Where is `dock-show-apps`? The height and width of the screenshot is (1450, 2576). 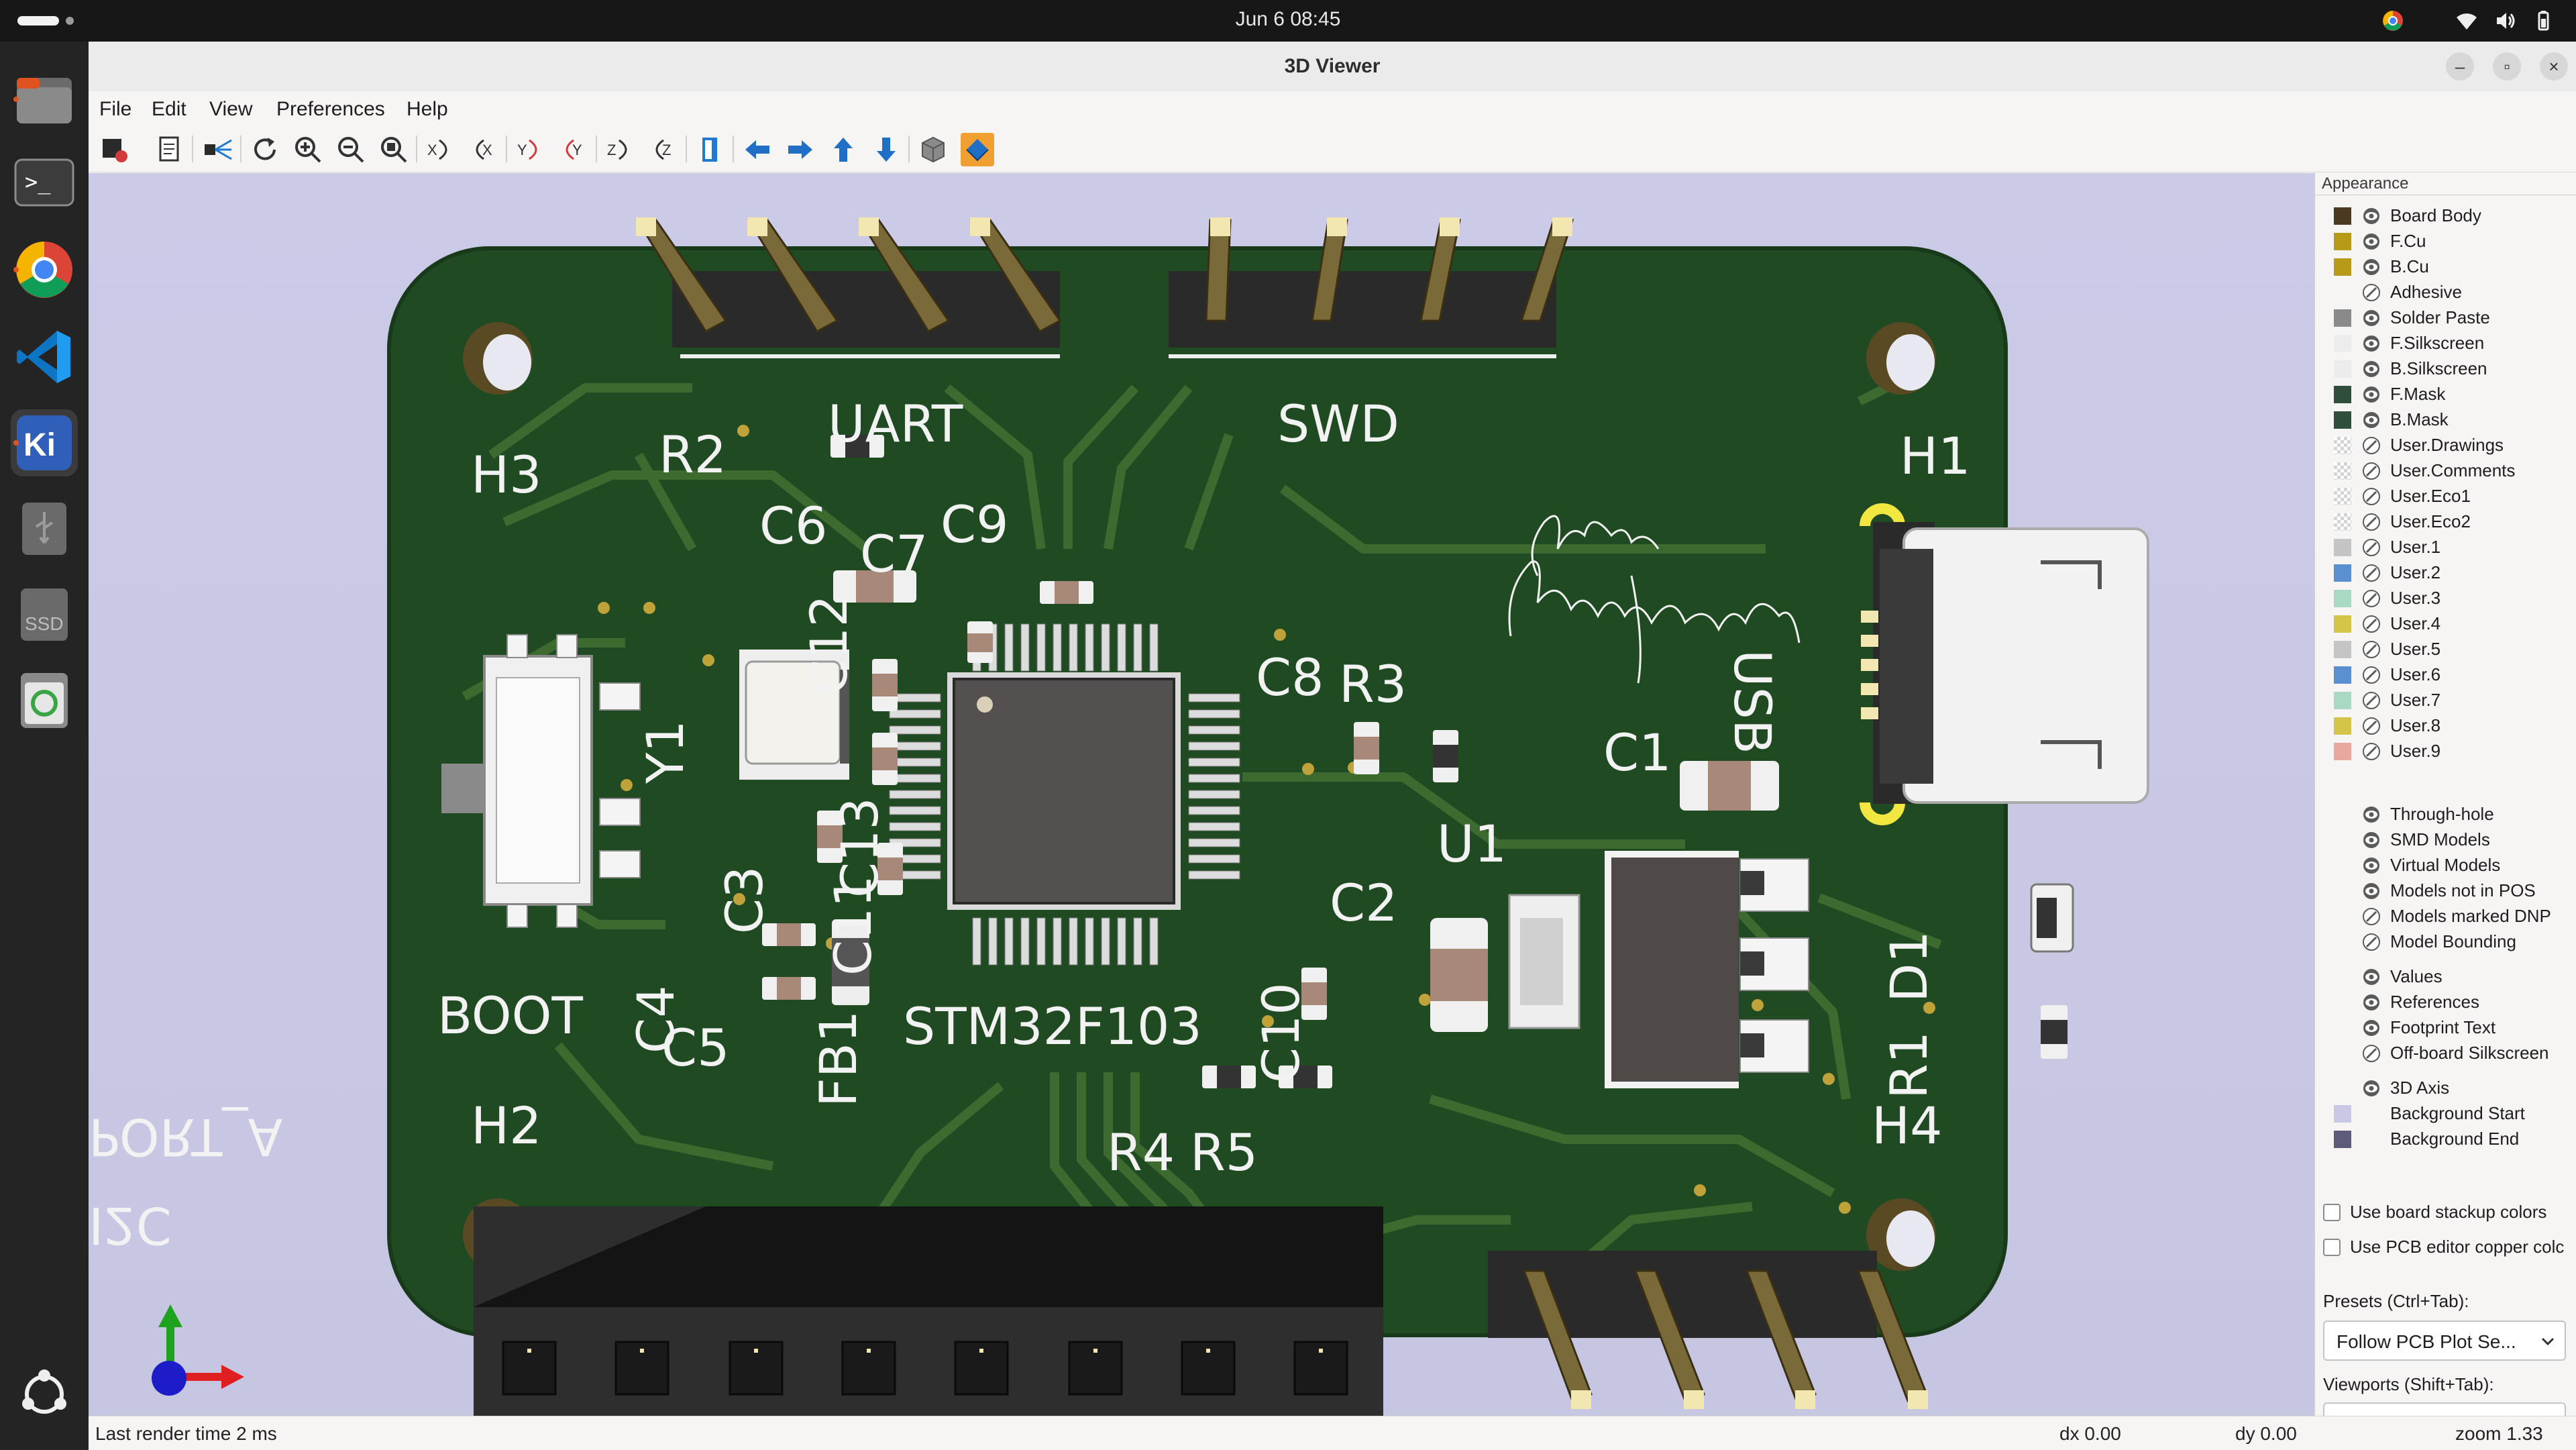 dock-show-apps is located at coordinates (44, 1394).